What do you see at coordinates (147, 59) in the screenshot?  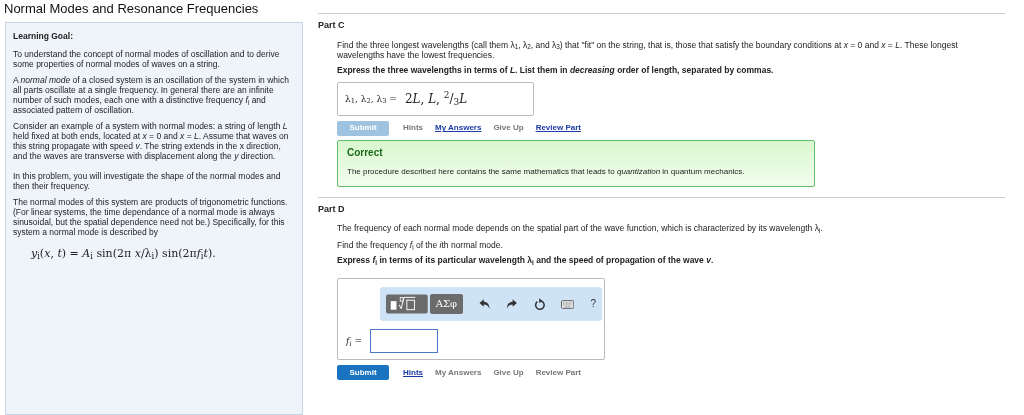 I see `goal-paragraph: To understand the concept of normal modes of oscillation and to derive some properties of normal modes of waves on a string.` at bounding box center [147, 59].